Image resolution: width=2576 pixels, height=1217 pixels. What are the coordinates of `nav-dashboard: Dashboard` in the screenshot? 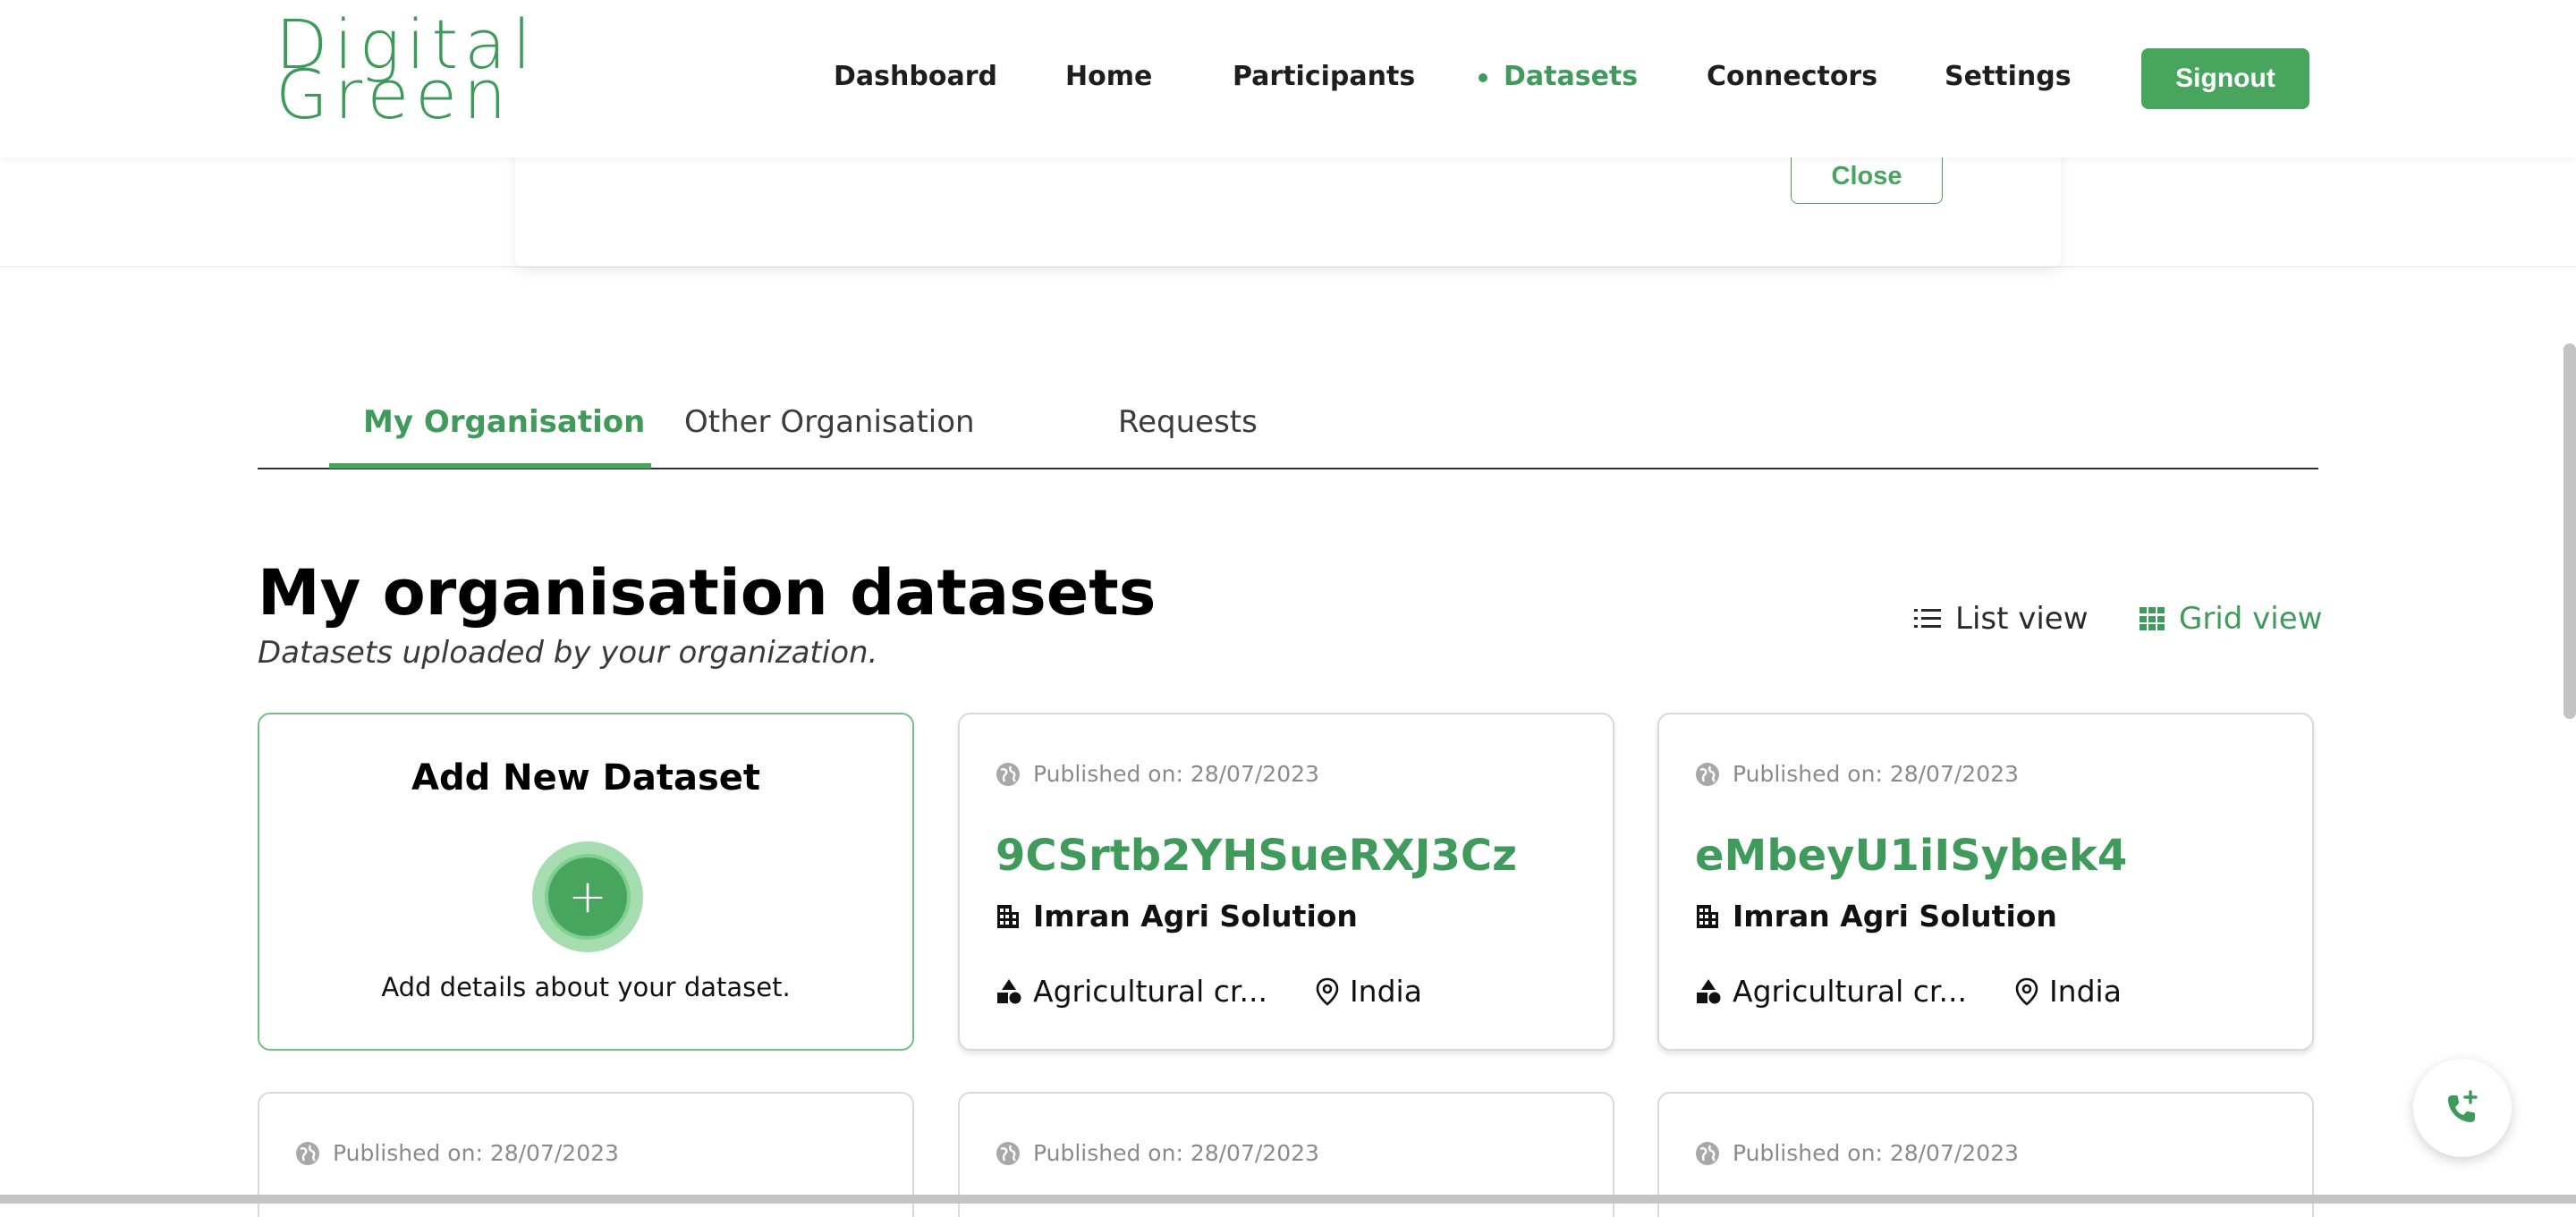 It's located at (915, 76).